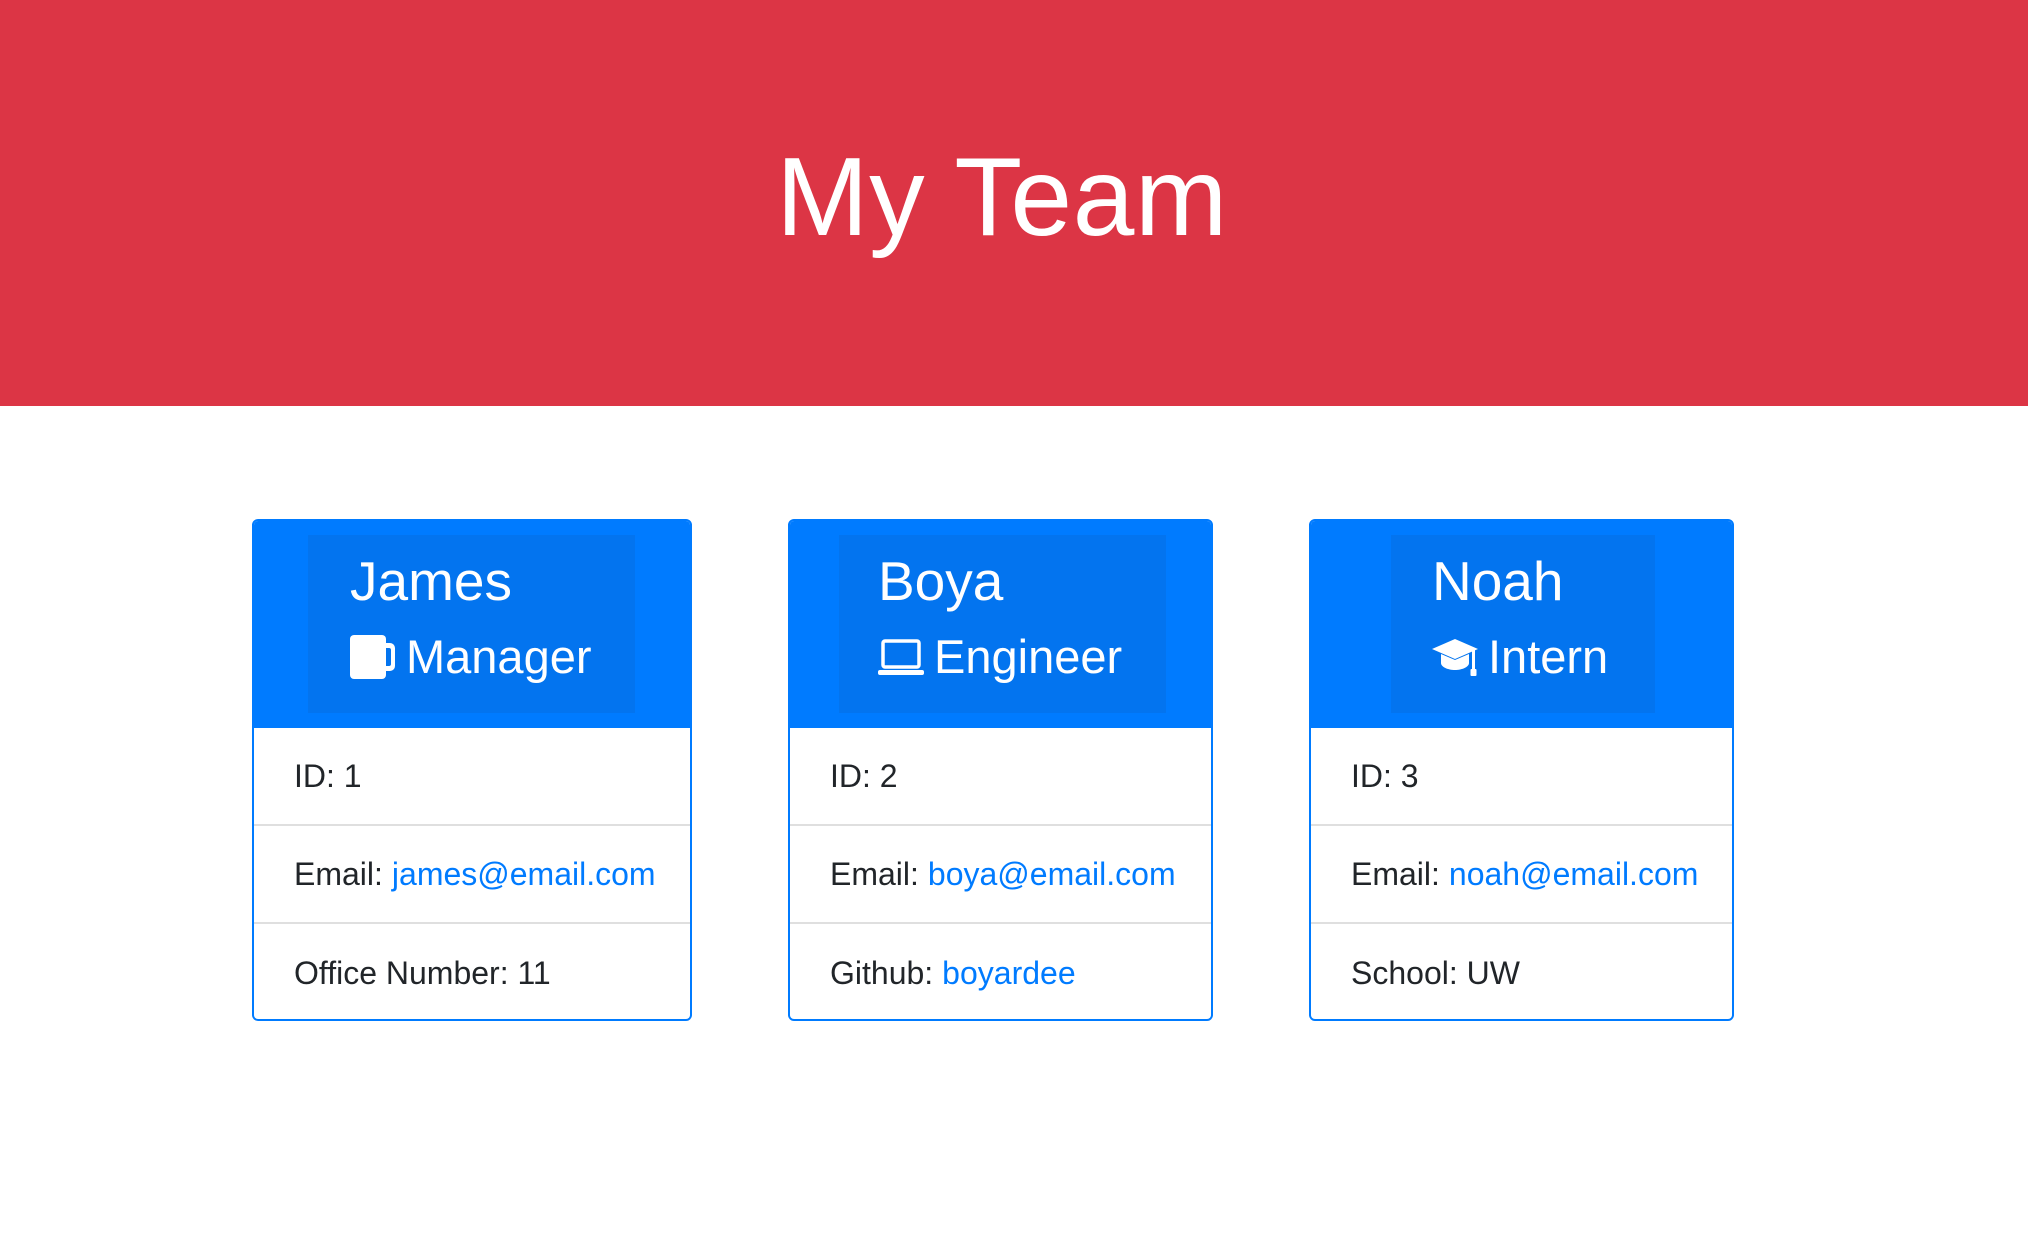  Describe the element at coordinates (1052, 874) in the screenshot. I see `email-link: boya@email.com` at that location.